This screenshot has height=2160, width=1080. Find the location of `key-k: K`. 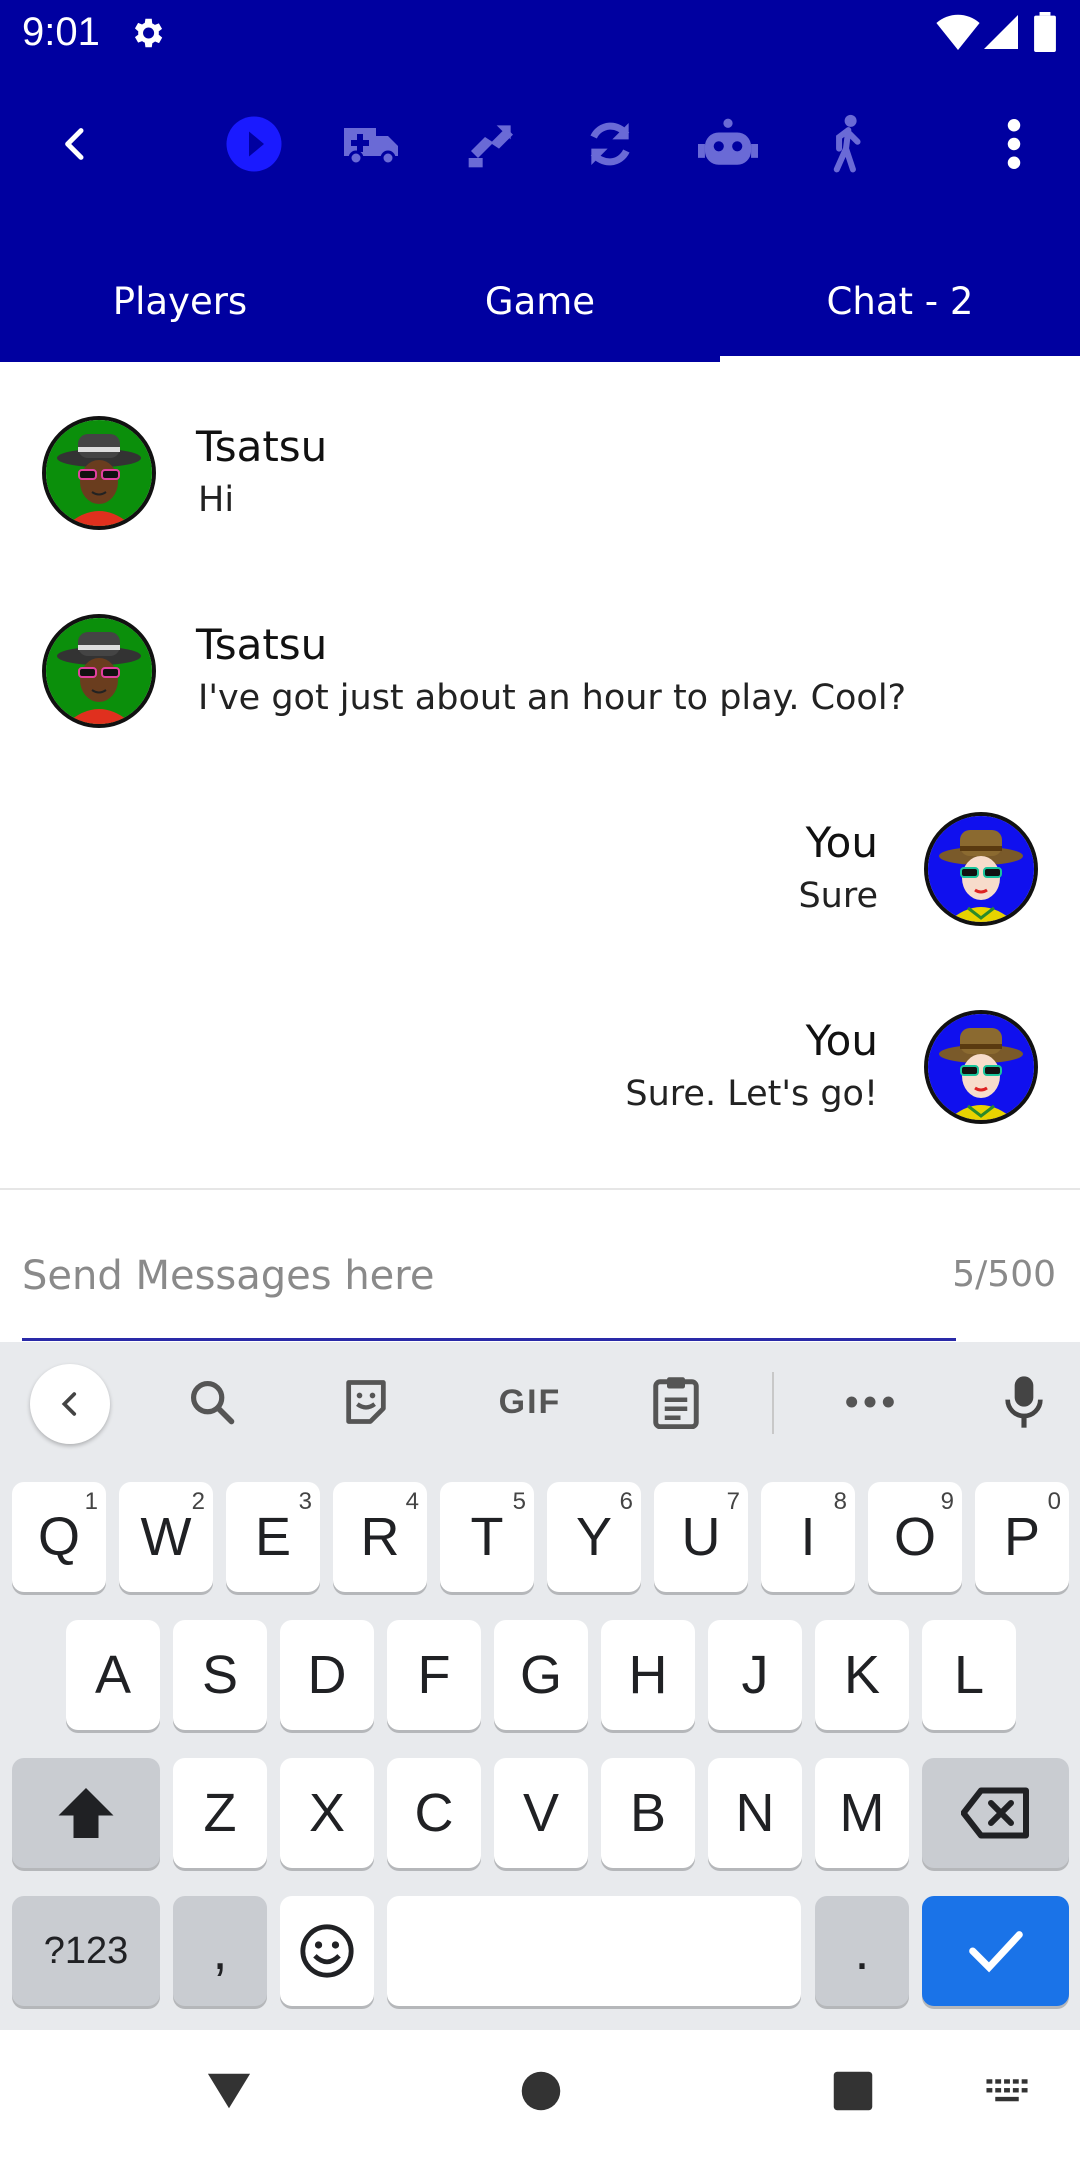

key-k: K is located at coordinates (862, 1675).